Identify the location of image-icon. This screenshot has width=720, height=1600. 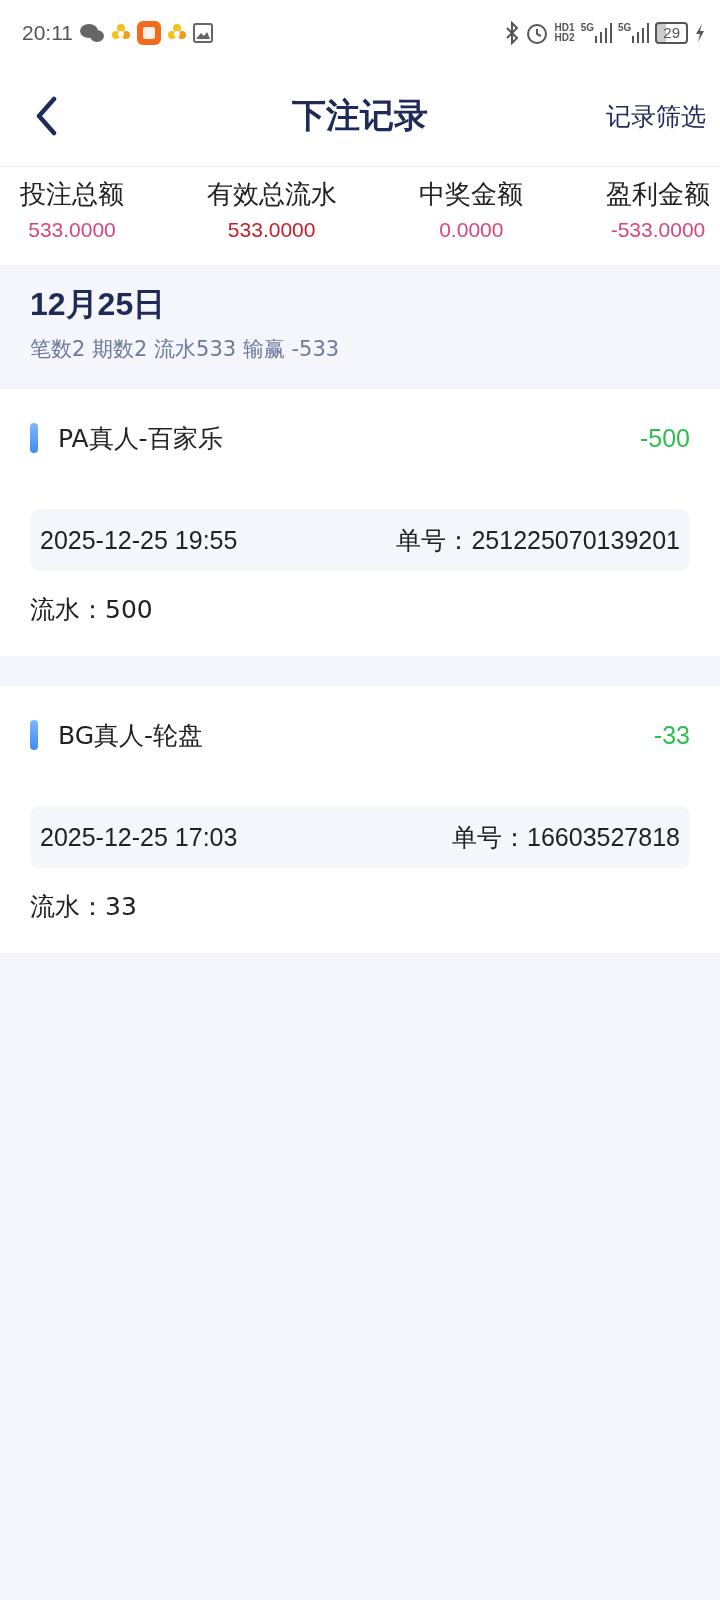
(203, 33).